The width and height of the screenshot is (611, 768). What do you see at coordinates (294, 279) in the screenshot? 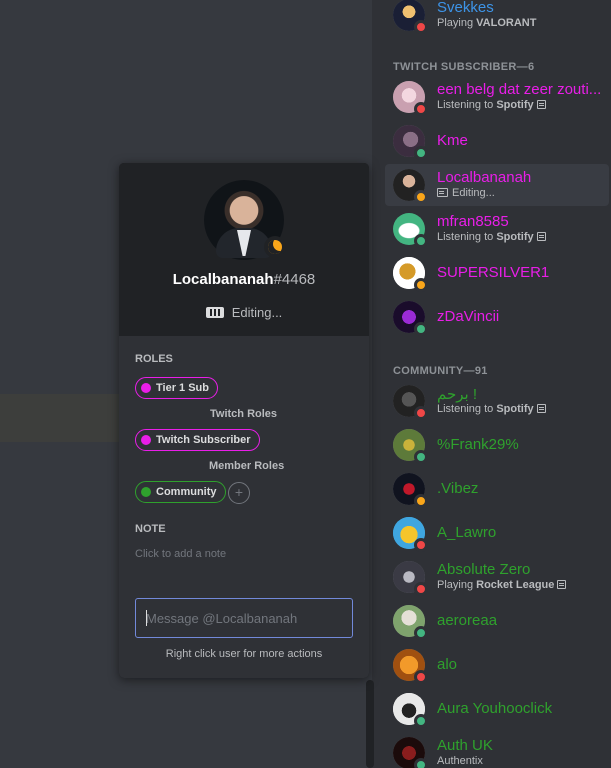
I see `discriminator: #4468` at bounding box center [294, 279].